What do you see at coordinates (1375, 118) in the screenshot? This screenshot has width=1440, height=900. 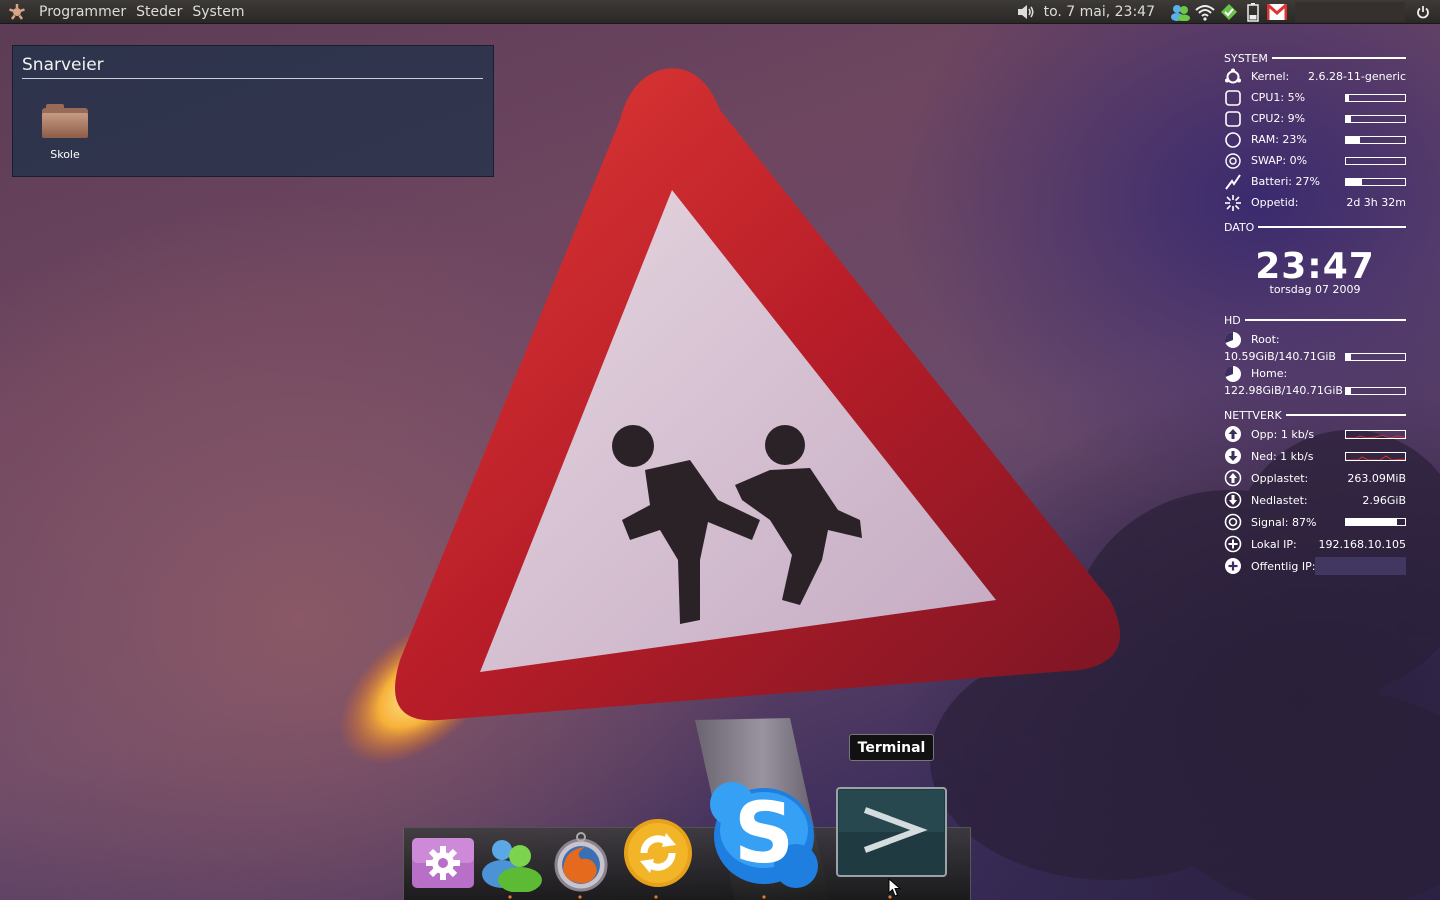 I see `cpu2-bar` at bounding box center [1375, 118].